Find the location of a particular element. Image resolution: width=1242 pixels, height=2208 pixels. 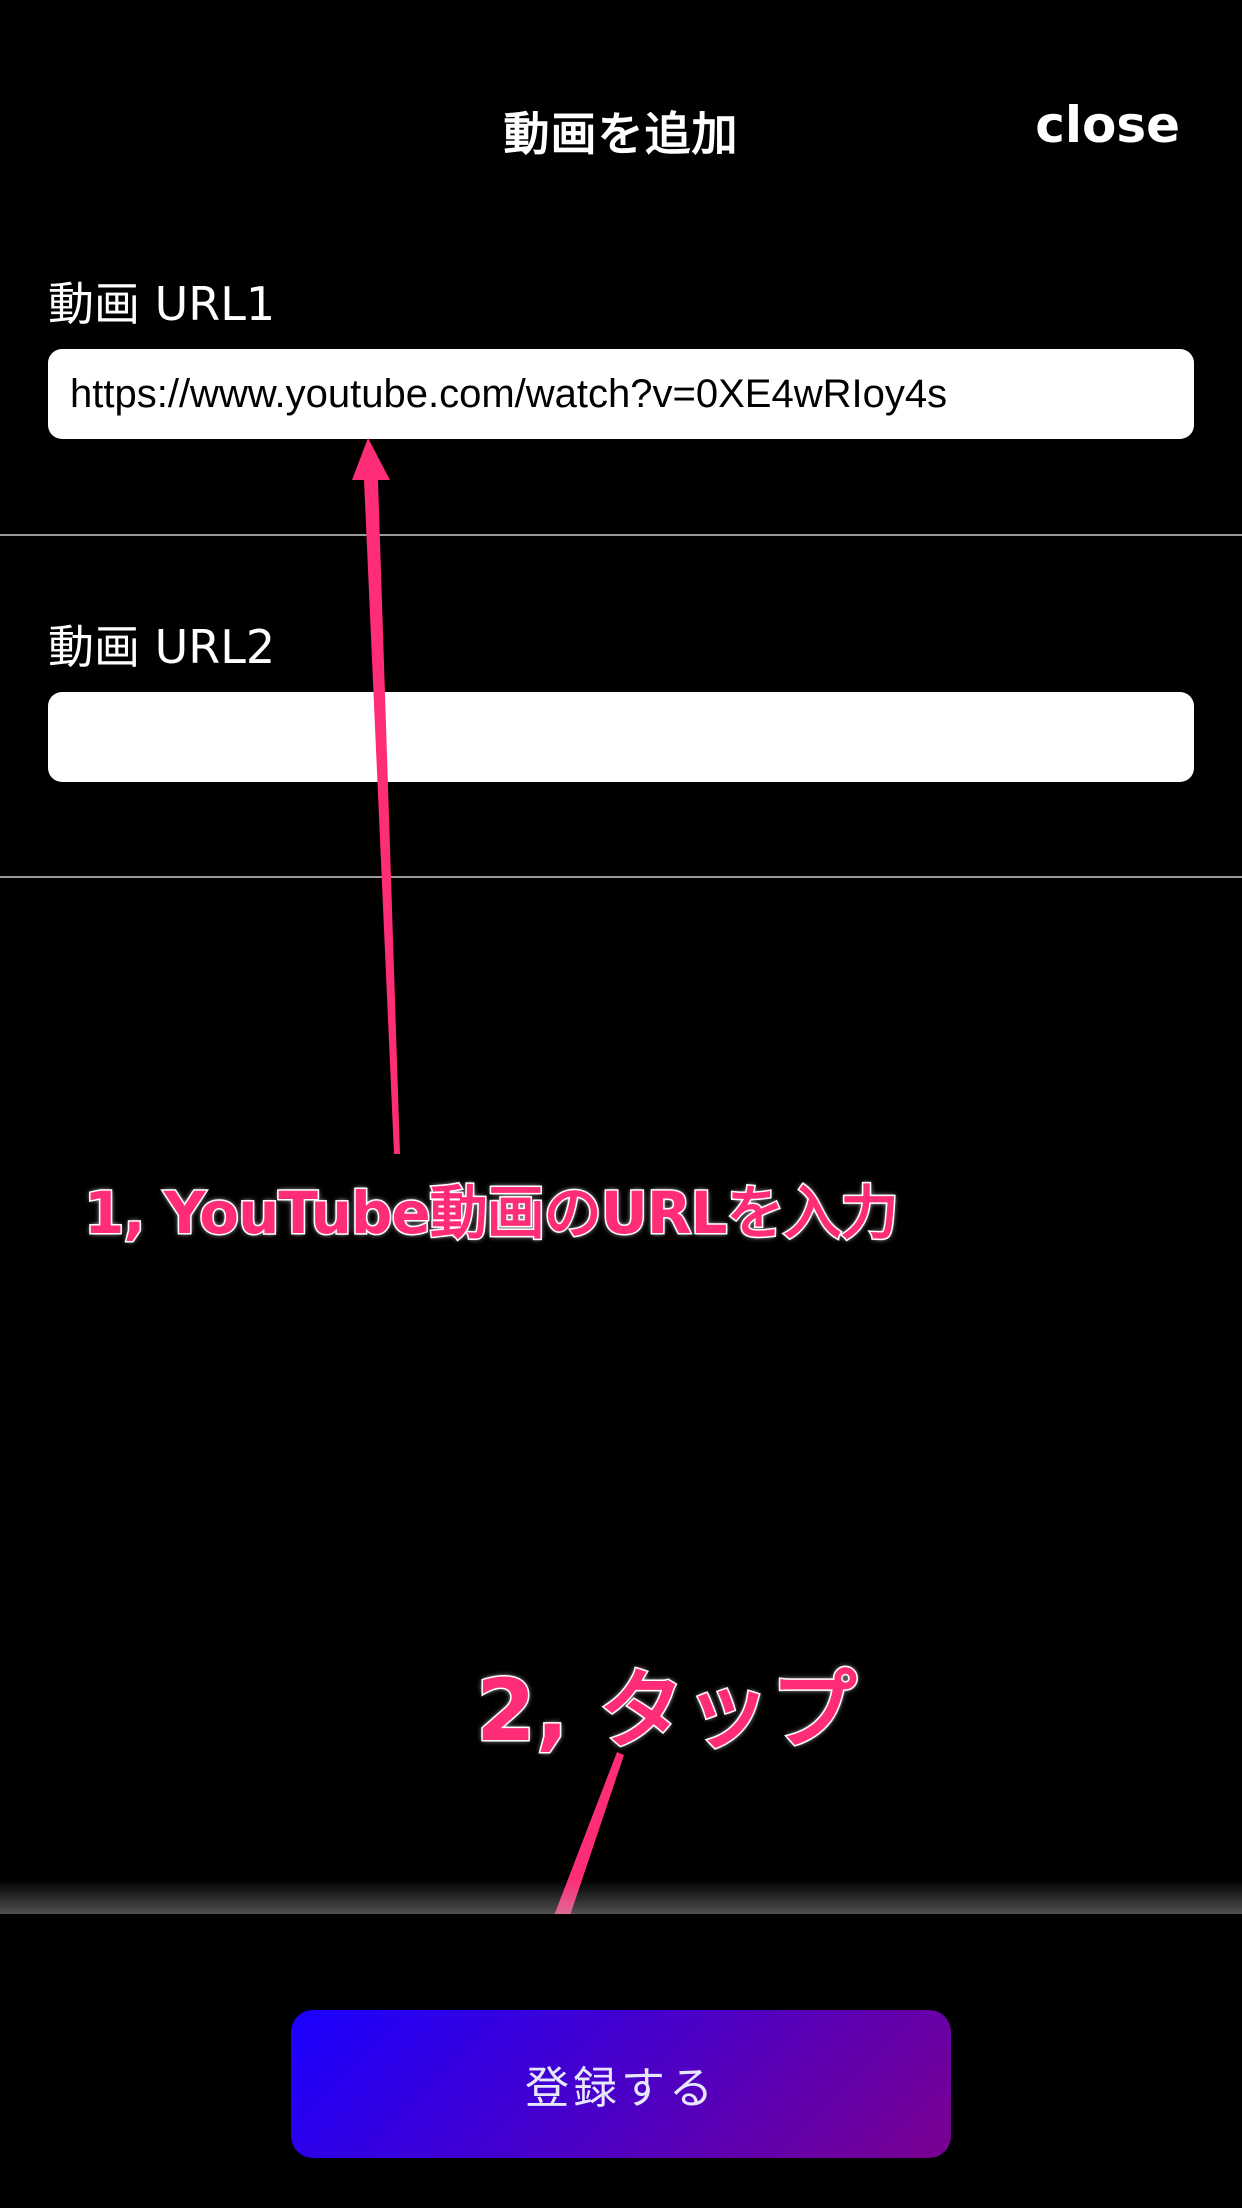

url1-label: 動画 URL1 is located at coordinates (162, 304).